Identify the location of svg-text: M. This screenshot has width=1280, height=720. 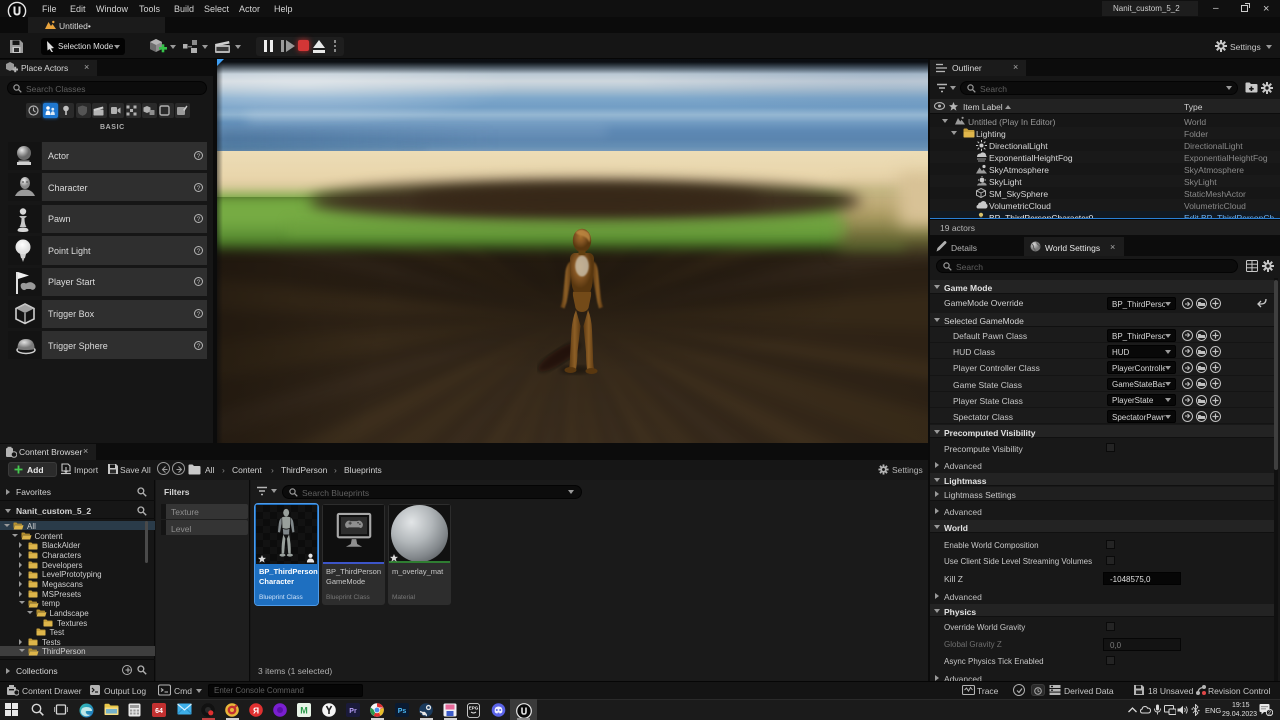
(304, 711).